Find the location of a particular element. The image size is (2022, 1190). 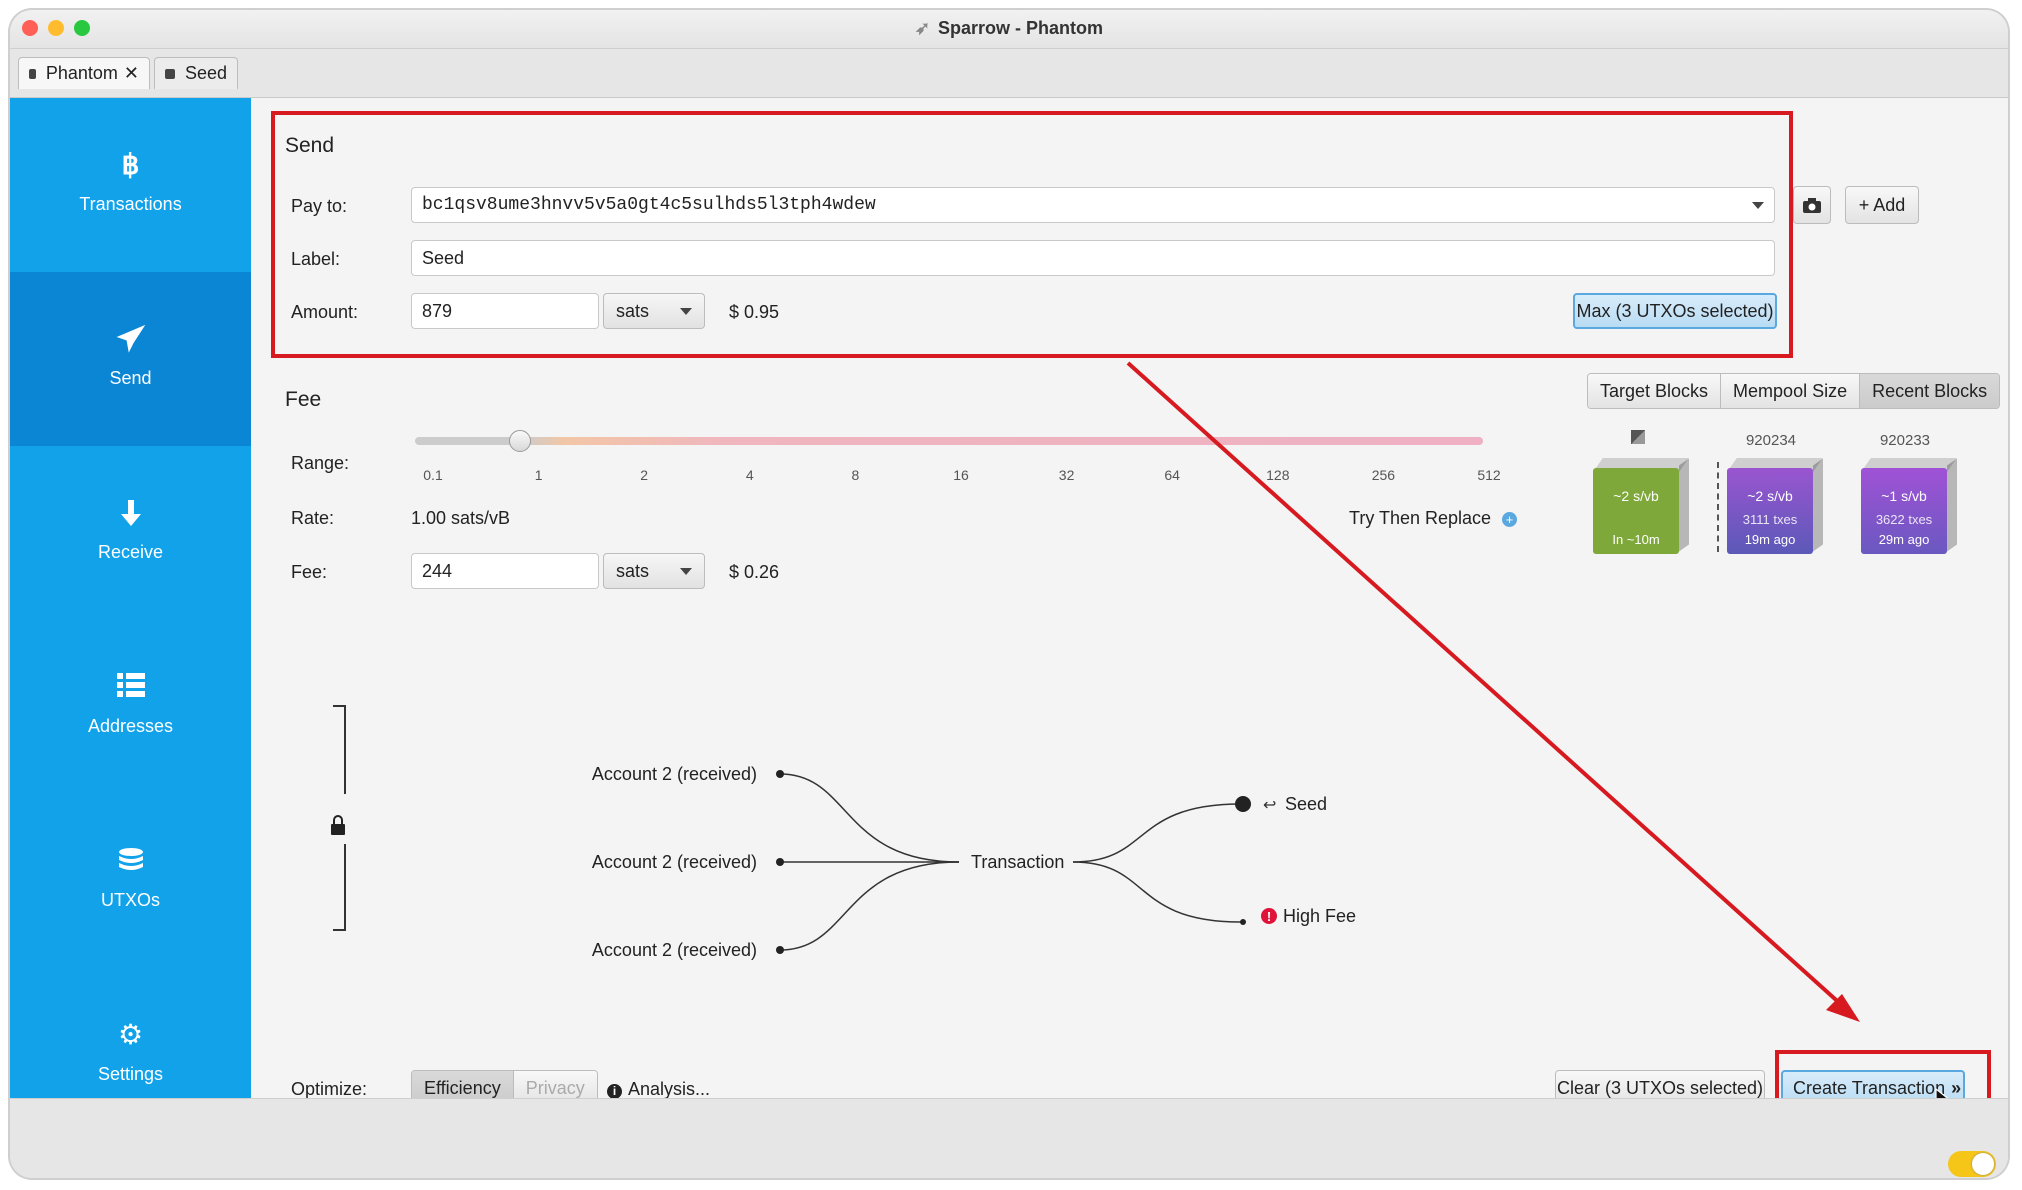

sidebar-item-label: Addresses is located at coordinates (130, 726).